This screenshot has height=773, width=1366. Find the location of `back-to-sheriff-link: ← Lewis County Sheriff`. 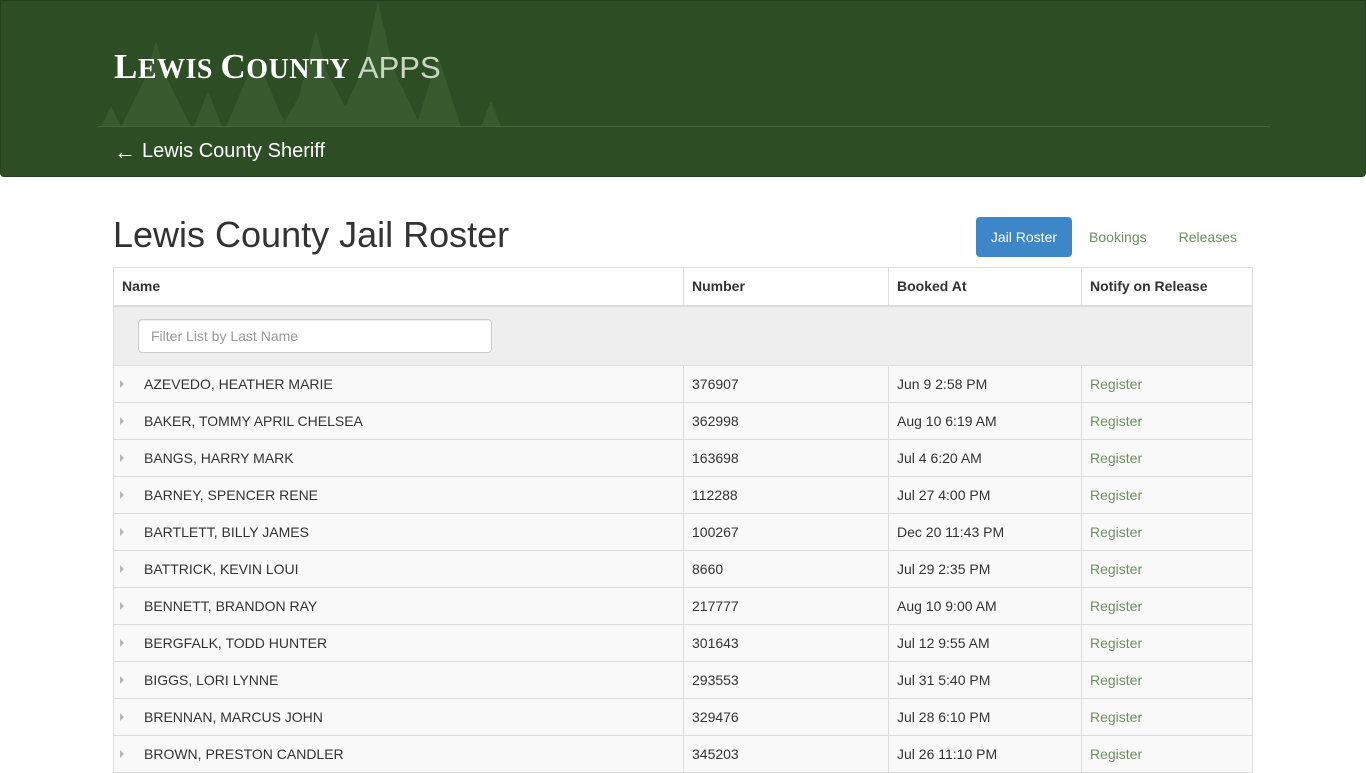

back-to-sheriff-link: ← Lewis County Sheriff is located at coordinates (219, 151).